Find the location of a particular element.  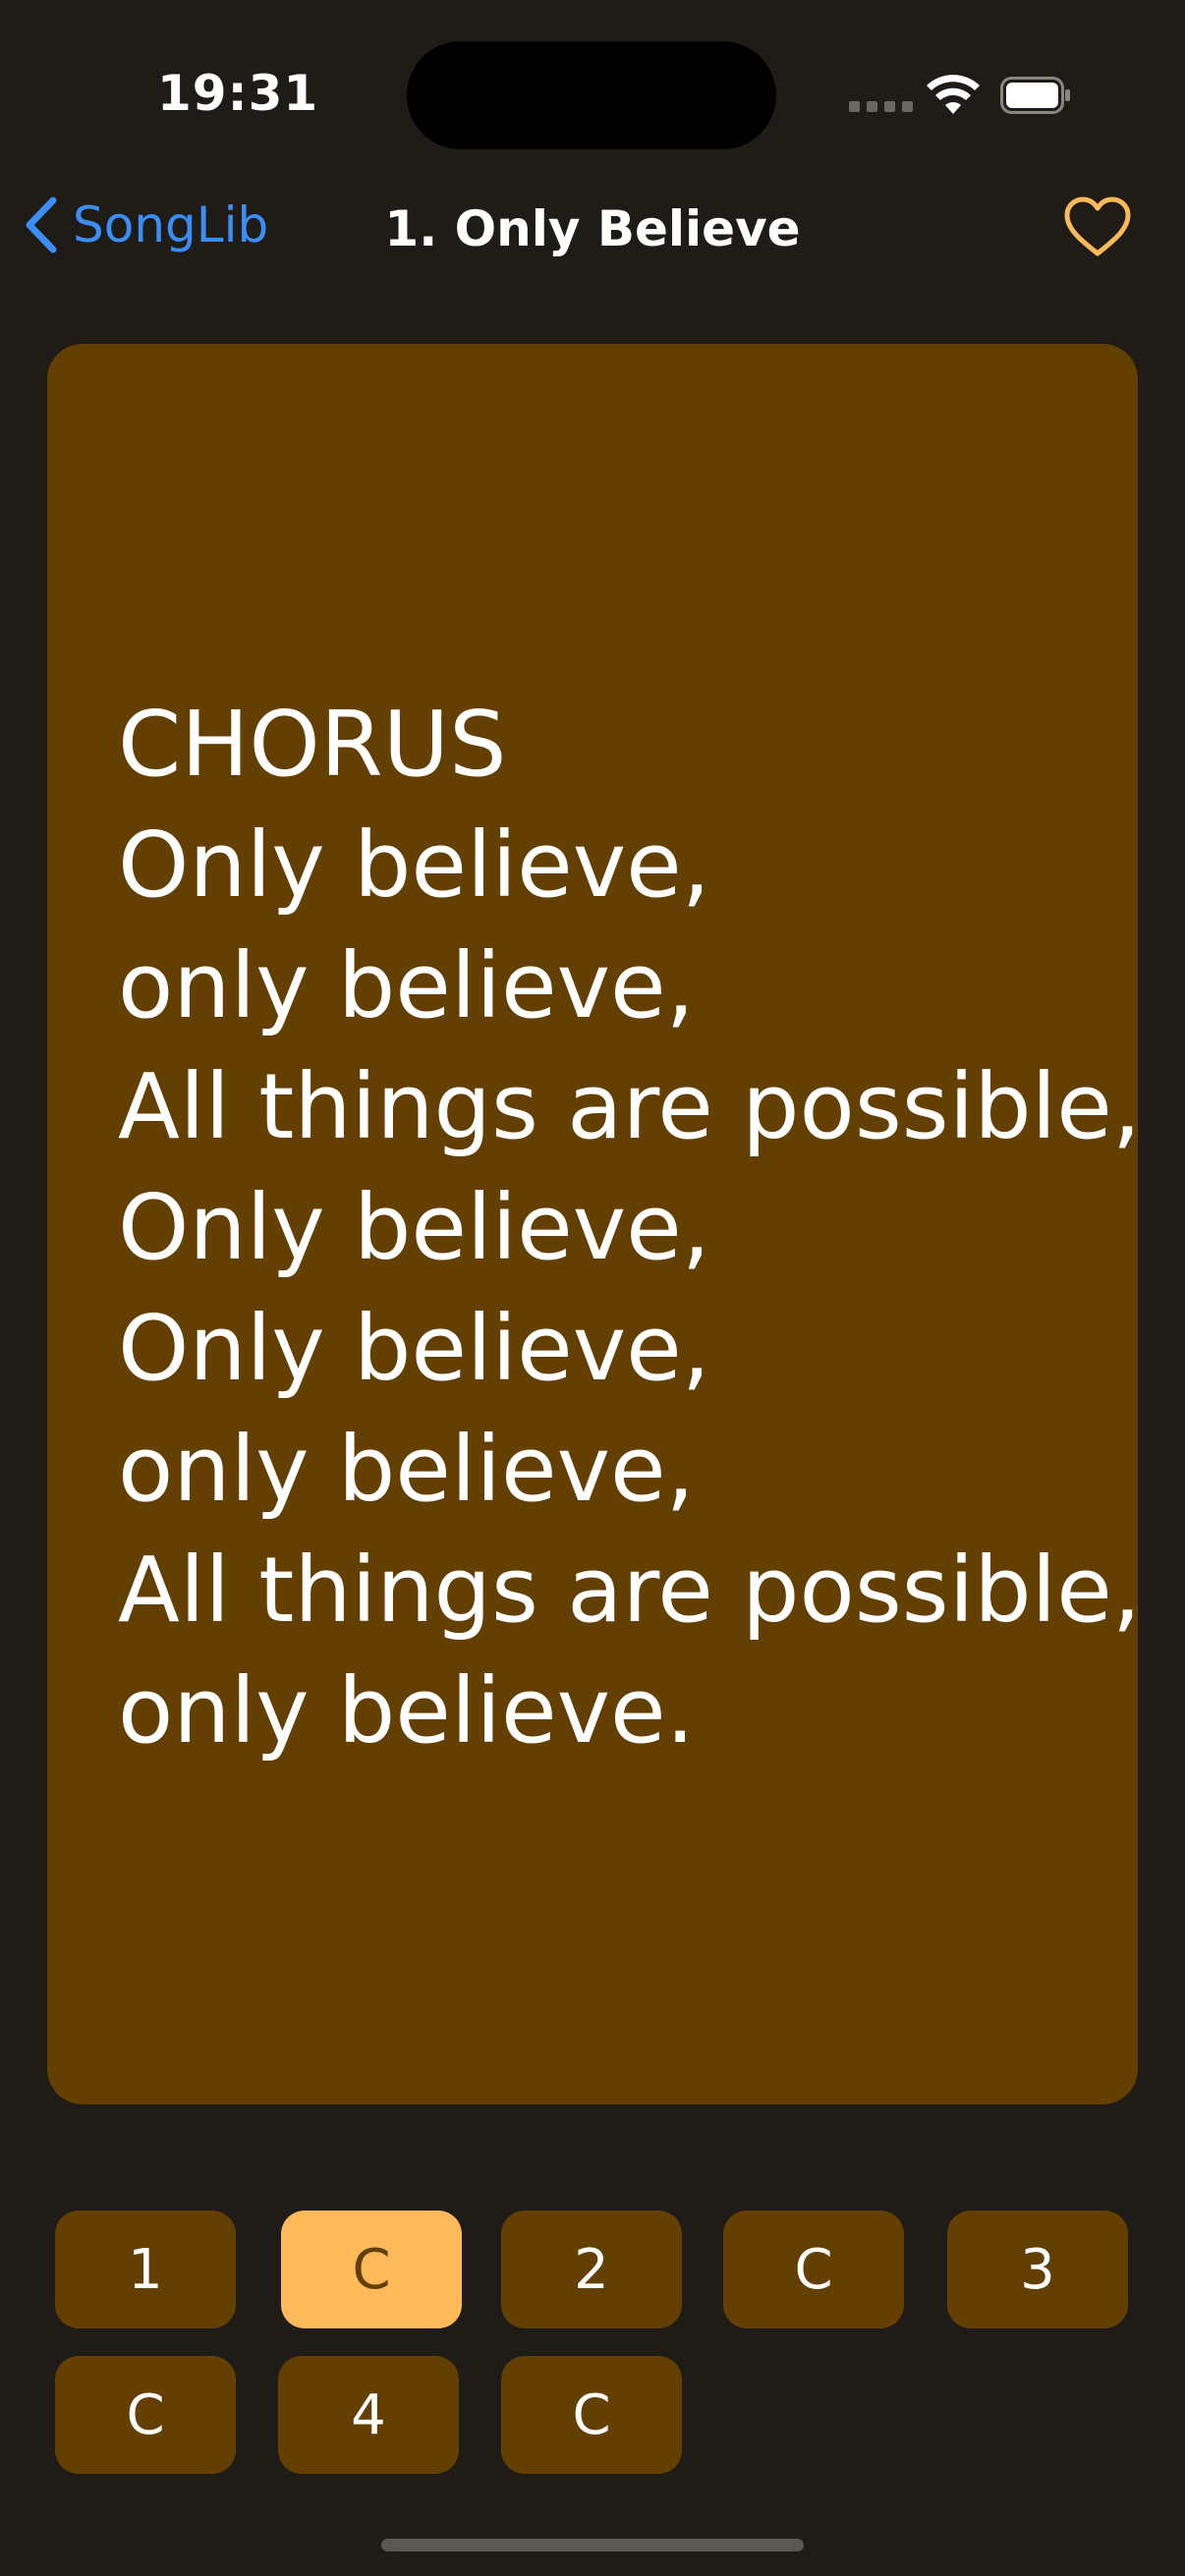

page-title: 1. Only Believe is located at coordinates (592, 228).